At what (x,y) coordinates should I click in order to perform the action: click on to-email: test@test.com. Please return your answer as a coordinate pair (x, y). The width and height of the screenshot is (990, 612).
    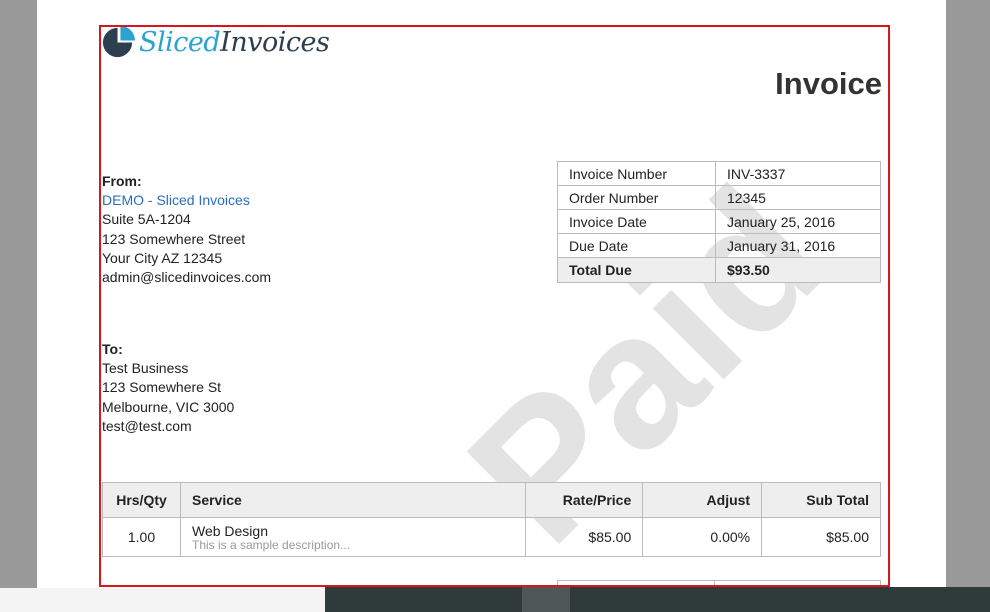
    Looking at the image, I should click on (147, 425).